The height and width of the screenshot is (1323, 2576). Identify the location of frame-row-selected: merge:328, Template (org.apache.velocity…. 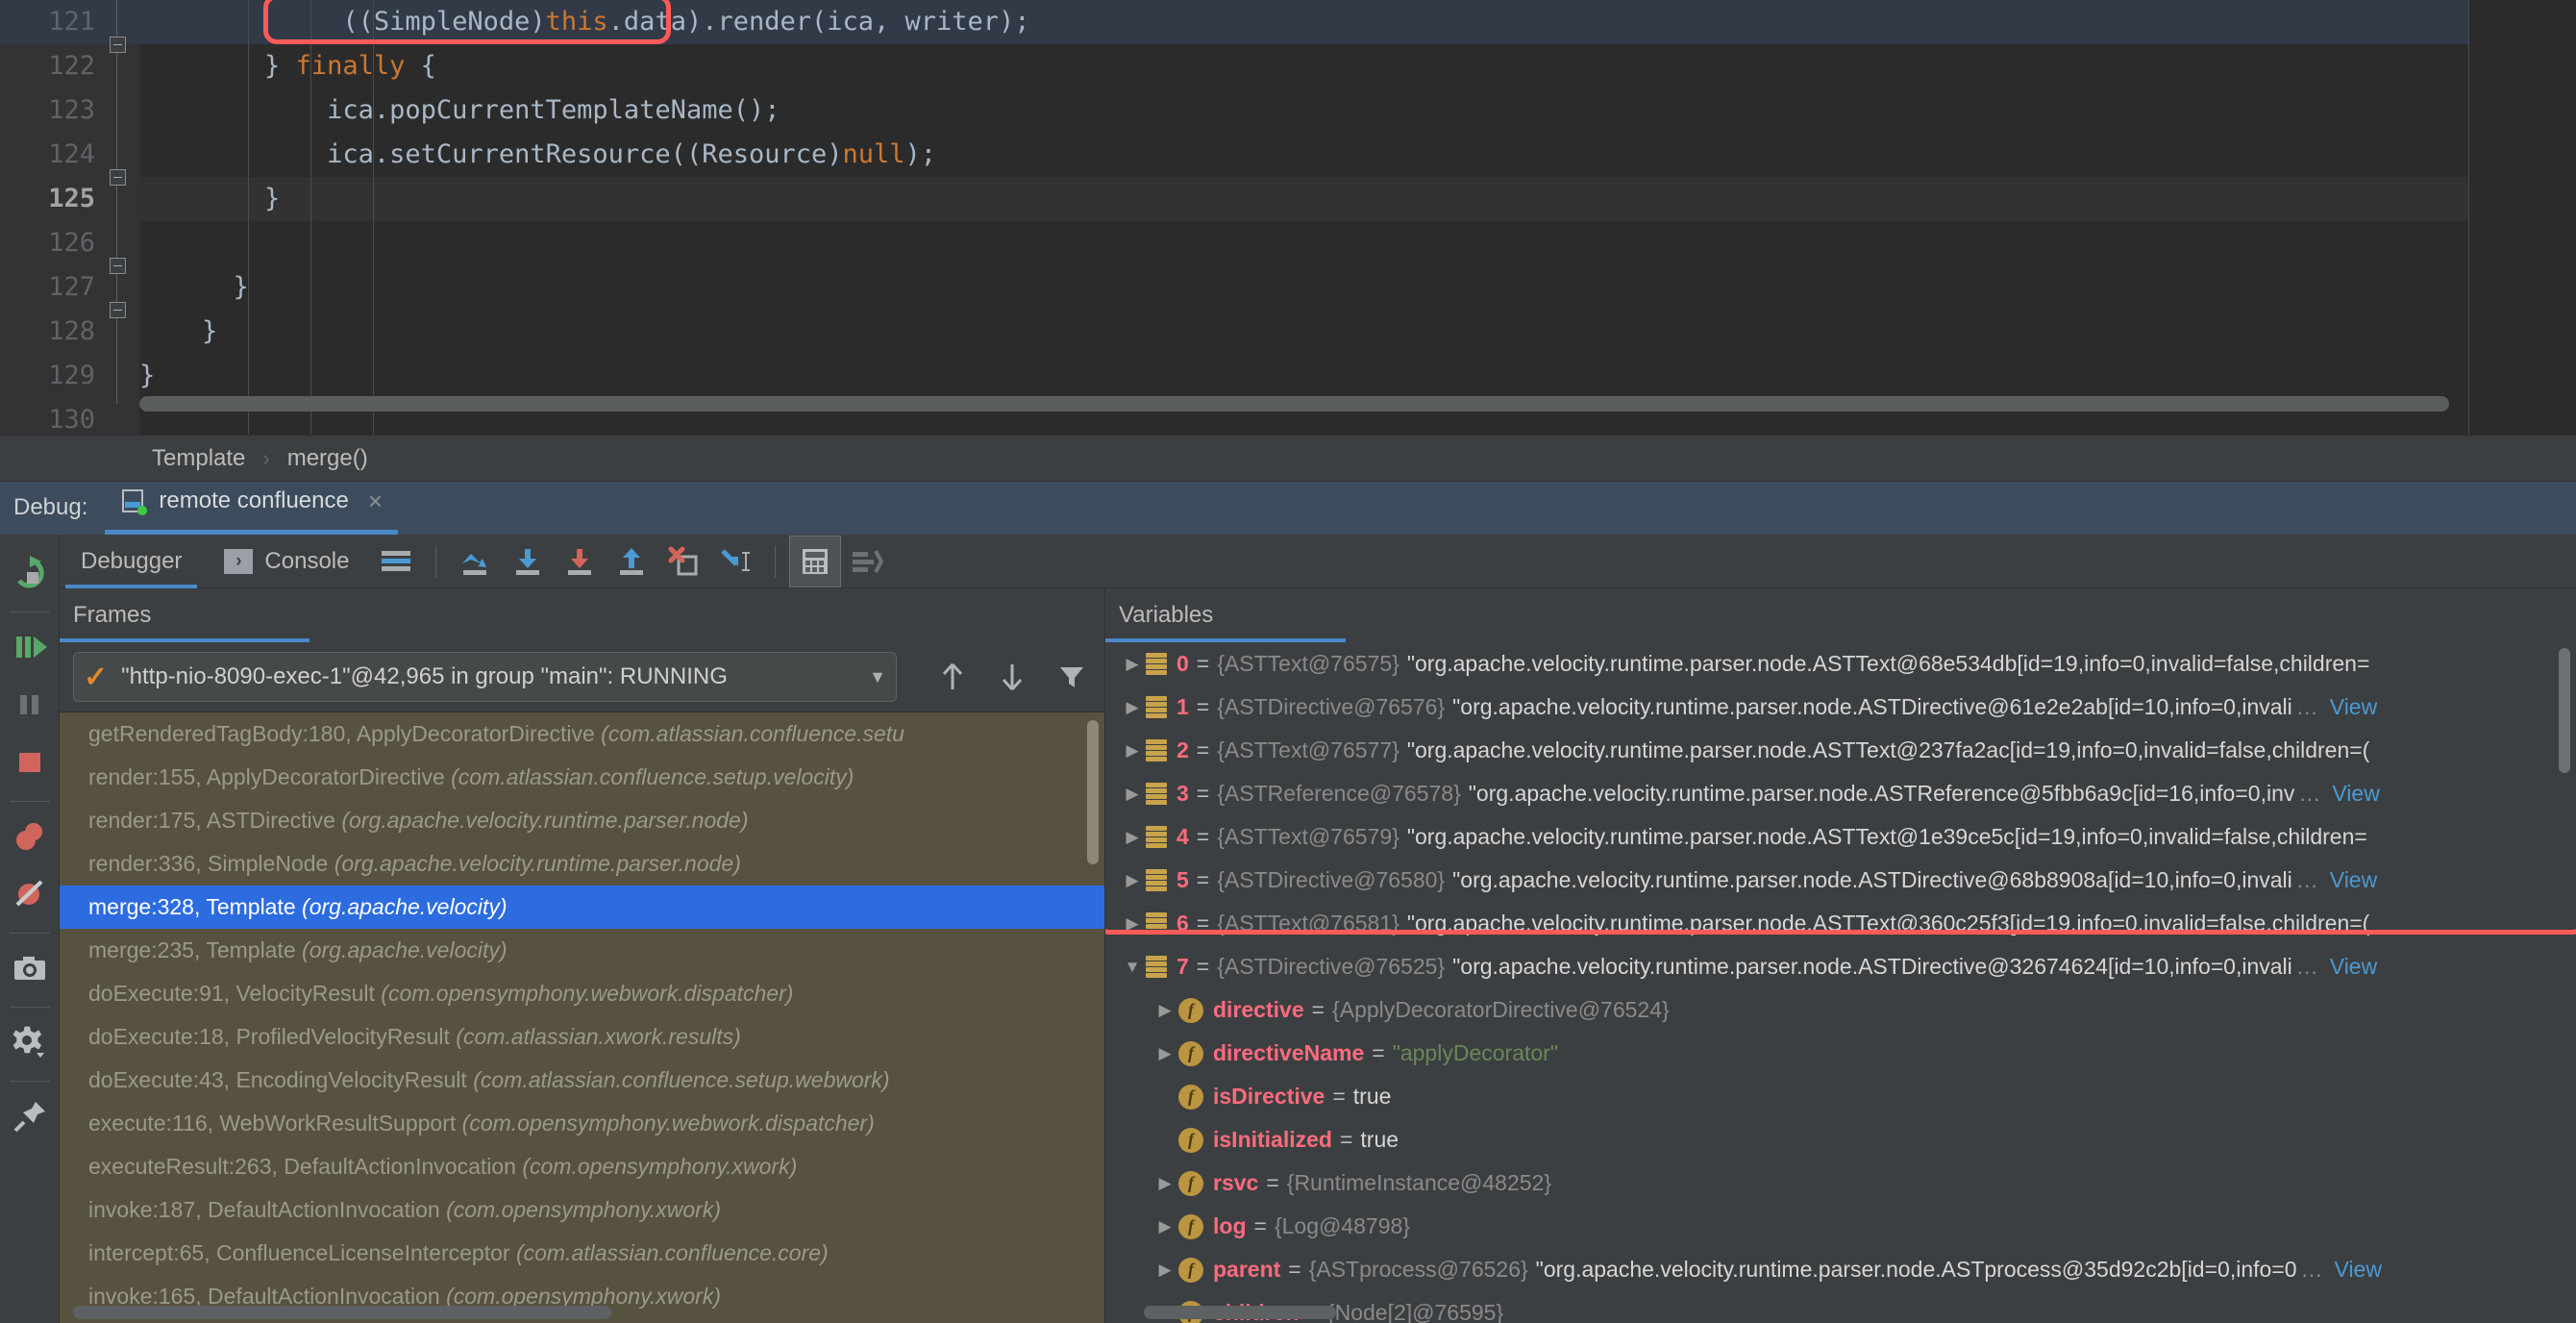
(582, 907).